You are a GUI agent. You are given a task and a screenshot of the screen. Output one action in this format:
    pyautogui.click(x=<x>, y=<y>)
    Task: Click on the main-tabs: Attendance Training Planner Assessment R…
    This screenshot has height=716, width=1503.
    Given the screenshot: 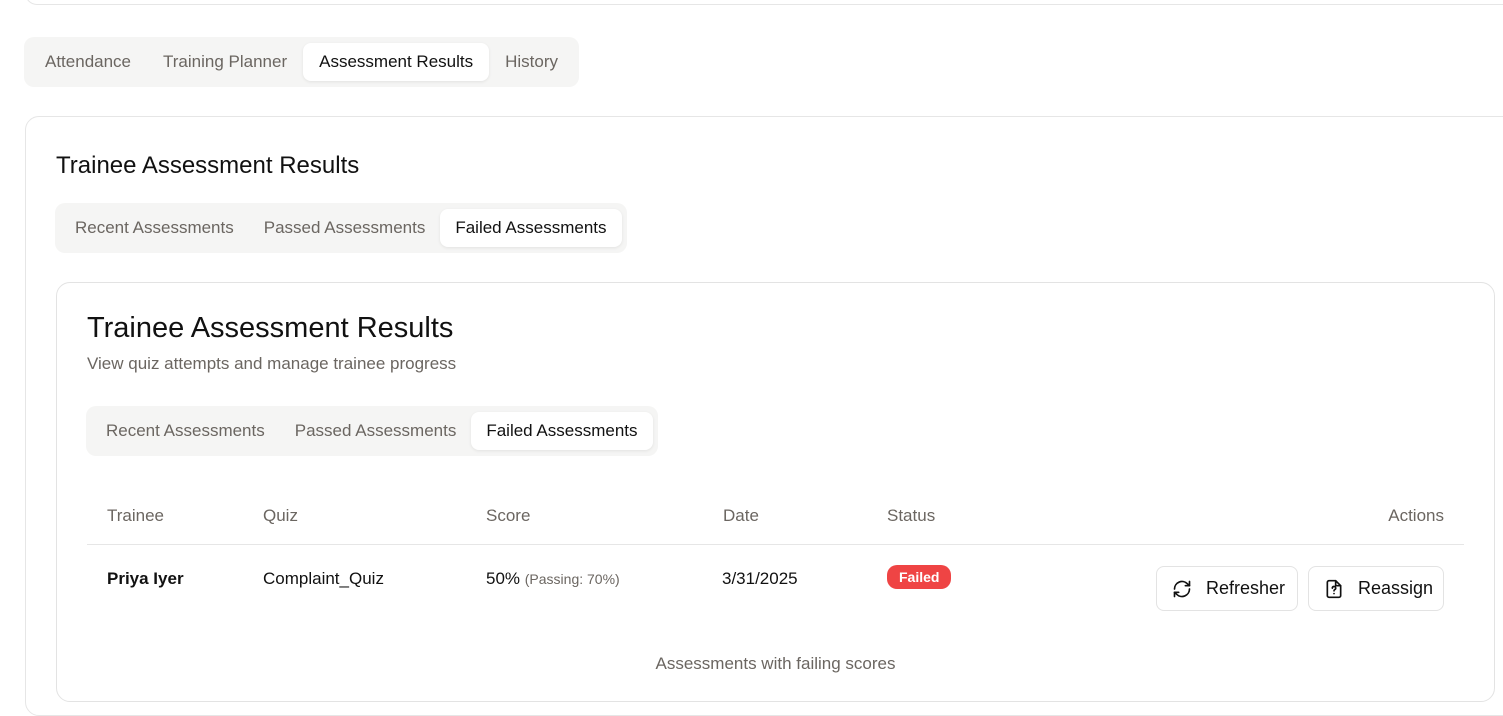 What is the action you would take?
    pyautogui.click(x=302, y=62)
    